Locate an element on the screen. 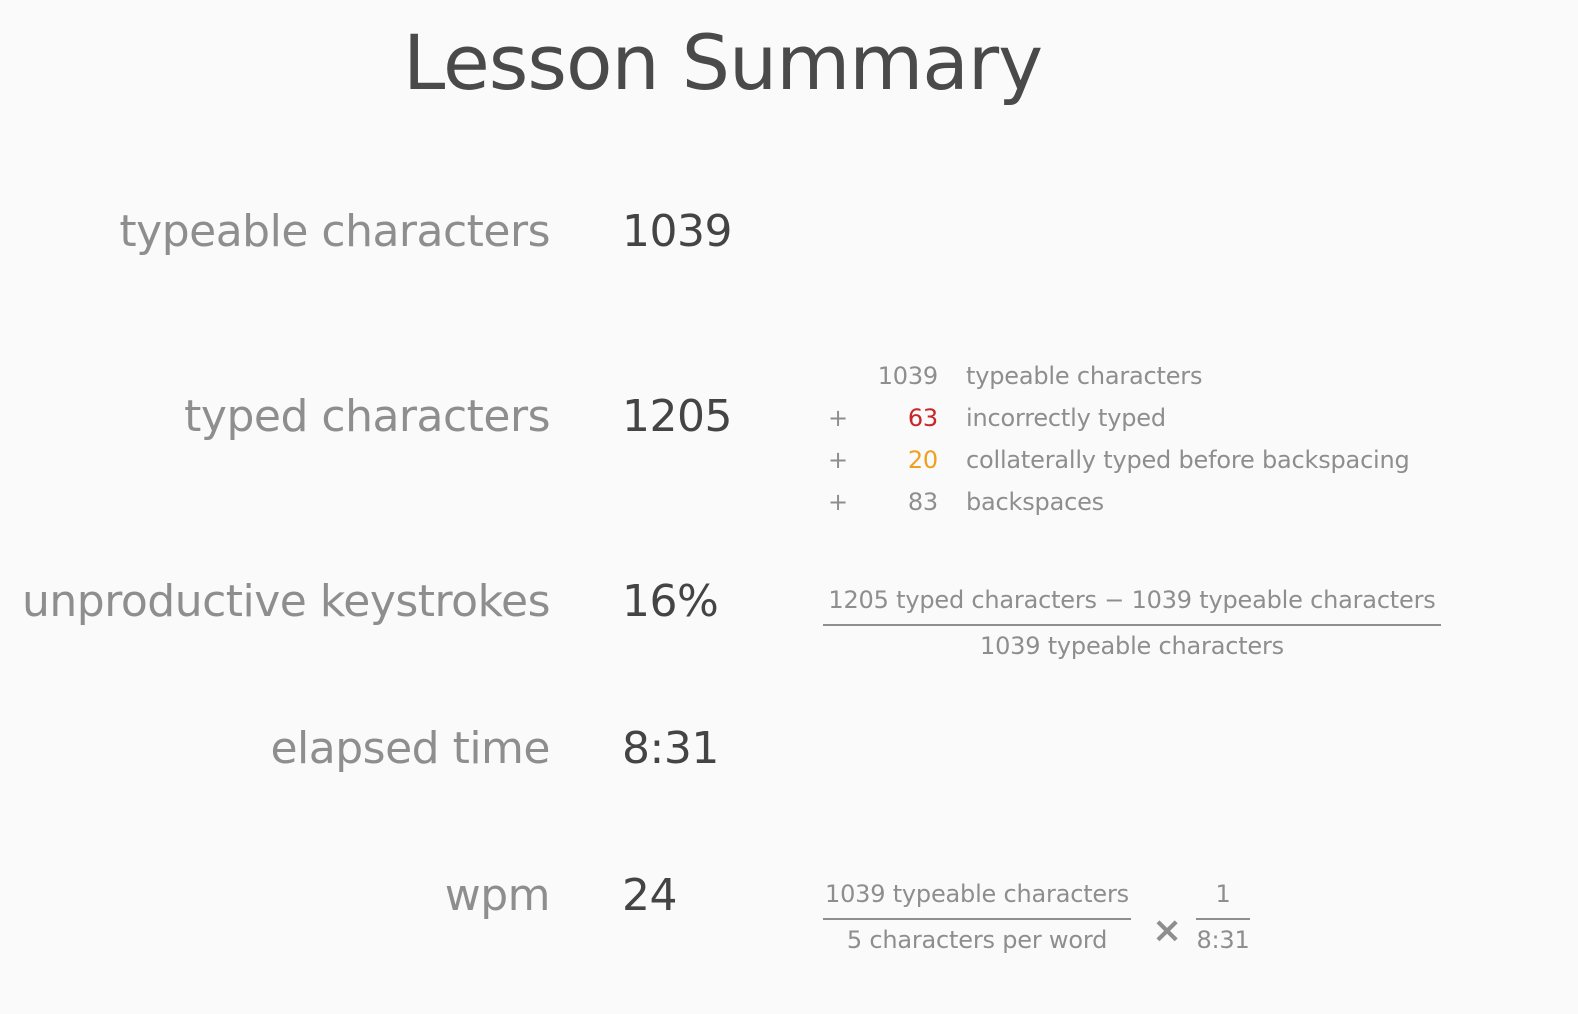 Image resolution: width=1578 pixels, height=1014 pixels. breakdown-desc: collaterally typed before backspacing is located at coordinates (1188, 460).